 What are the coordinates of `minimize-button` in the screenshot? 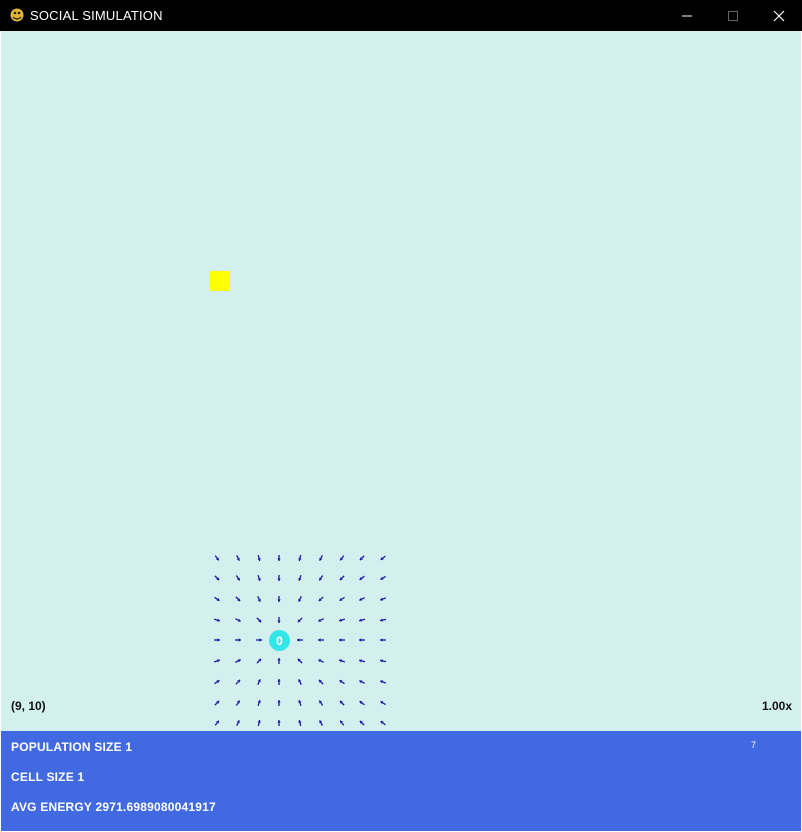 It's located at (687, 15).